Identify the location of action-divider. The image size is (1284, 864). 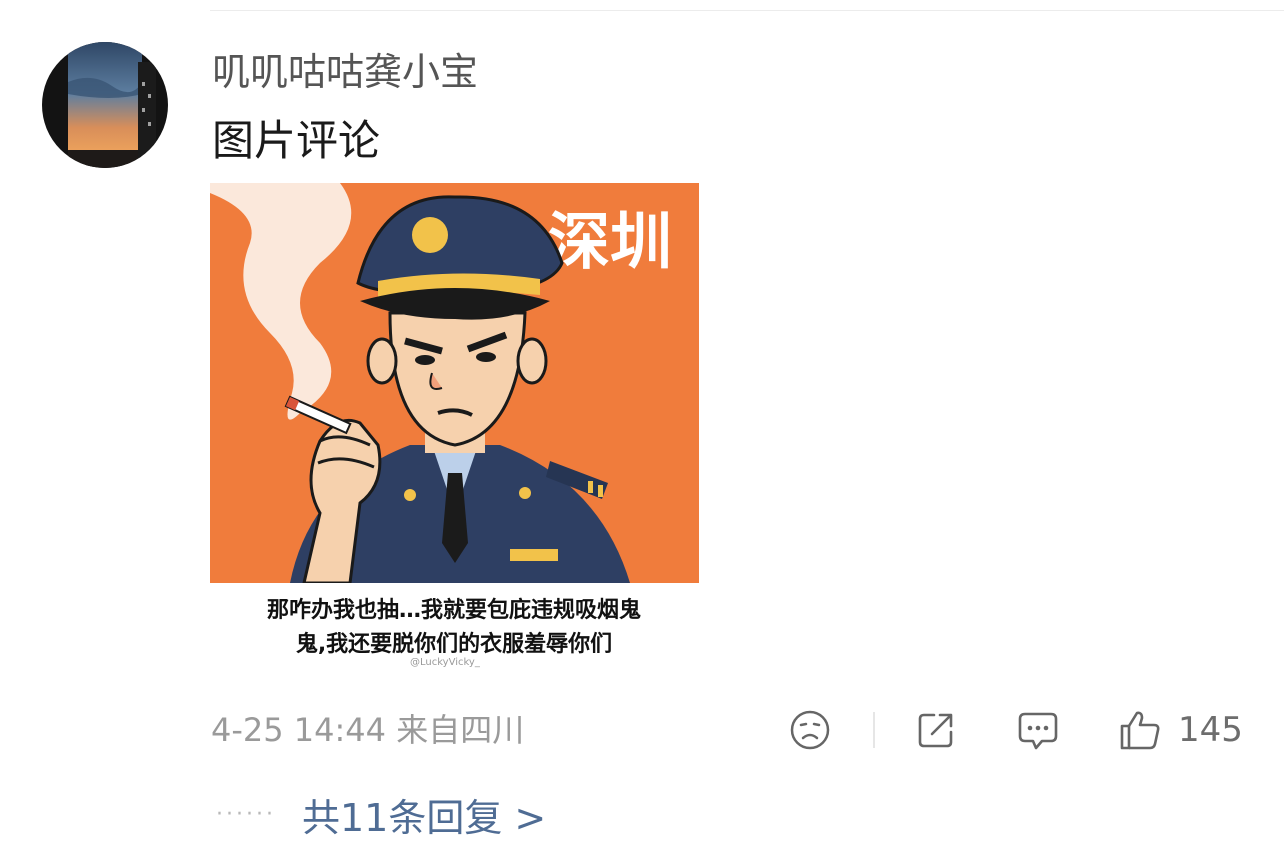
(874, 730).